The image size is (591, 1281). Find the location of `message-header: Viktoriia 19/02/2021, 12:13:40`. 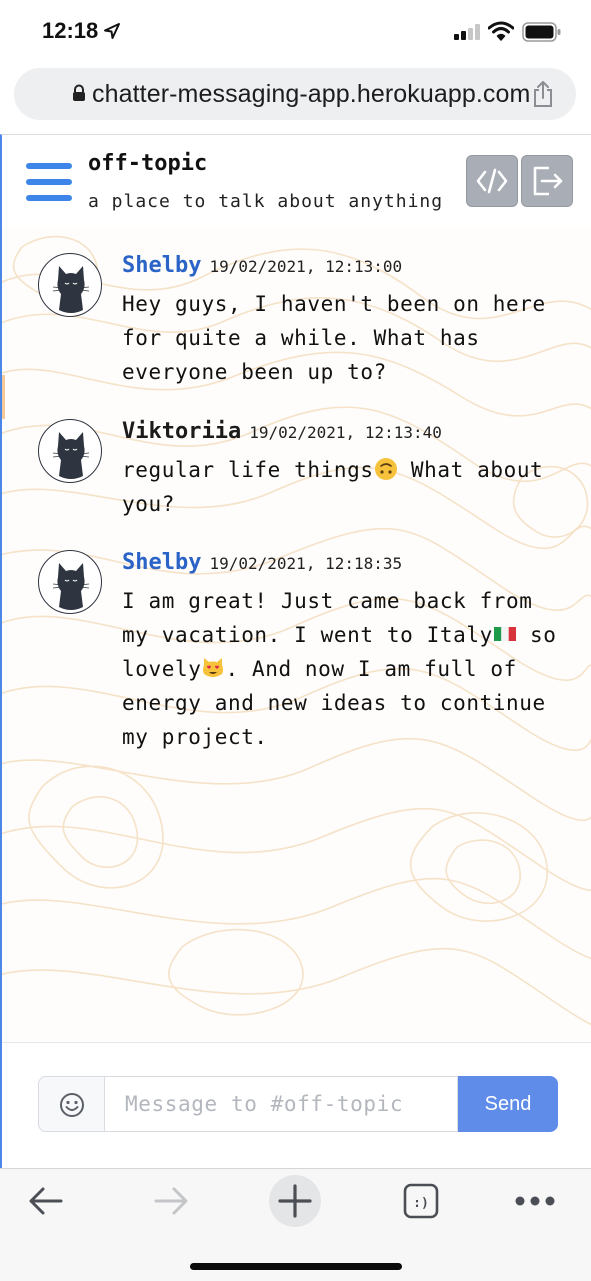

message-header: Viktoriia 19/02/2021, 12:13:40 is located at coordinates (282, 431).